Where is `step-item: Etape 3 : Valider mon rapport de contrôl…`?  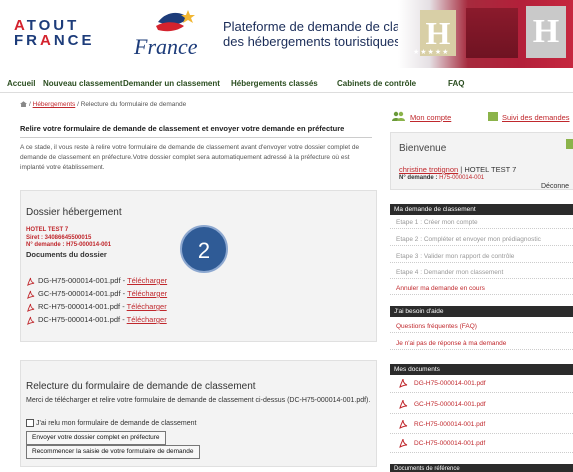 step-item: Etape 3 : Valider mon rapport de contrôl… is located at coordinates (481, 256).